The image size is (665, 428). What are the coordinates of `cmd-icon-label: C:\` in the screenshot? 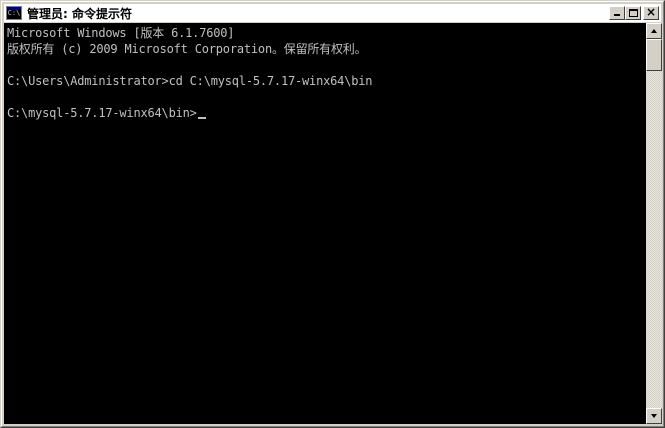 It's located at (14, 13).